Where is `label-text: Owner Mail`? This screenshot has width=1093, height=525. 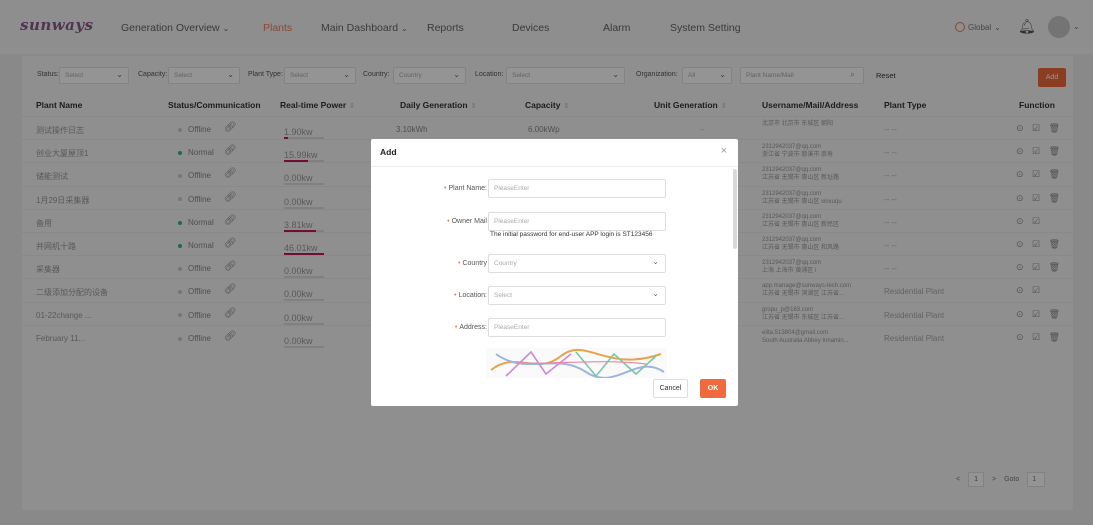 label-text: Owner Mail is located at coordinates (469, 221).